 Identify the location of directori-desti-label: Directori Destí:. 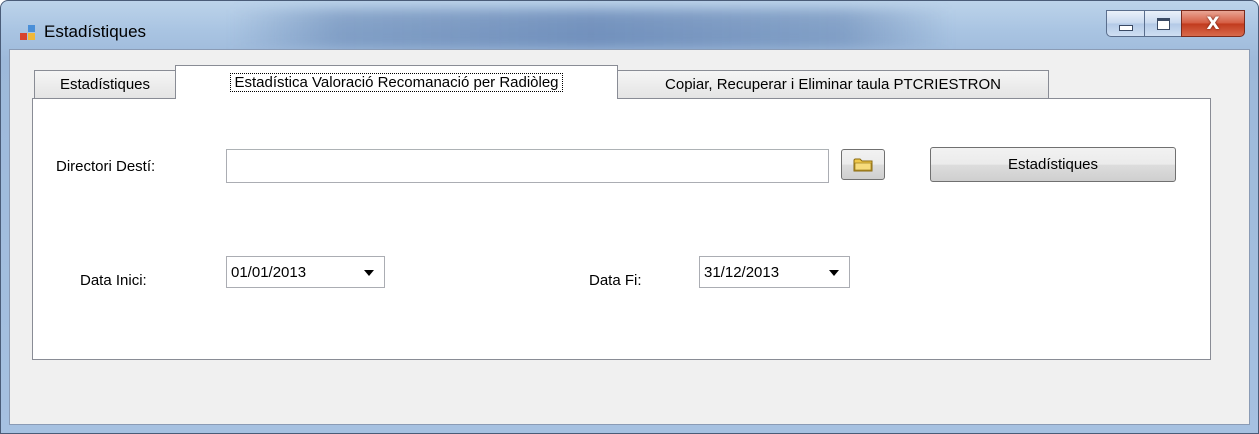
(106, 166).